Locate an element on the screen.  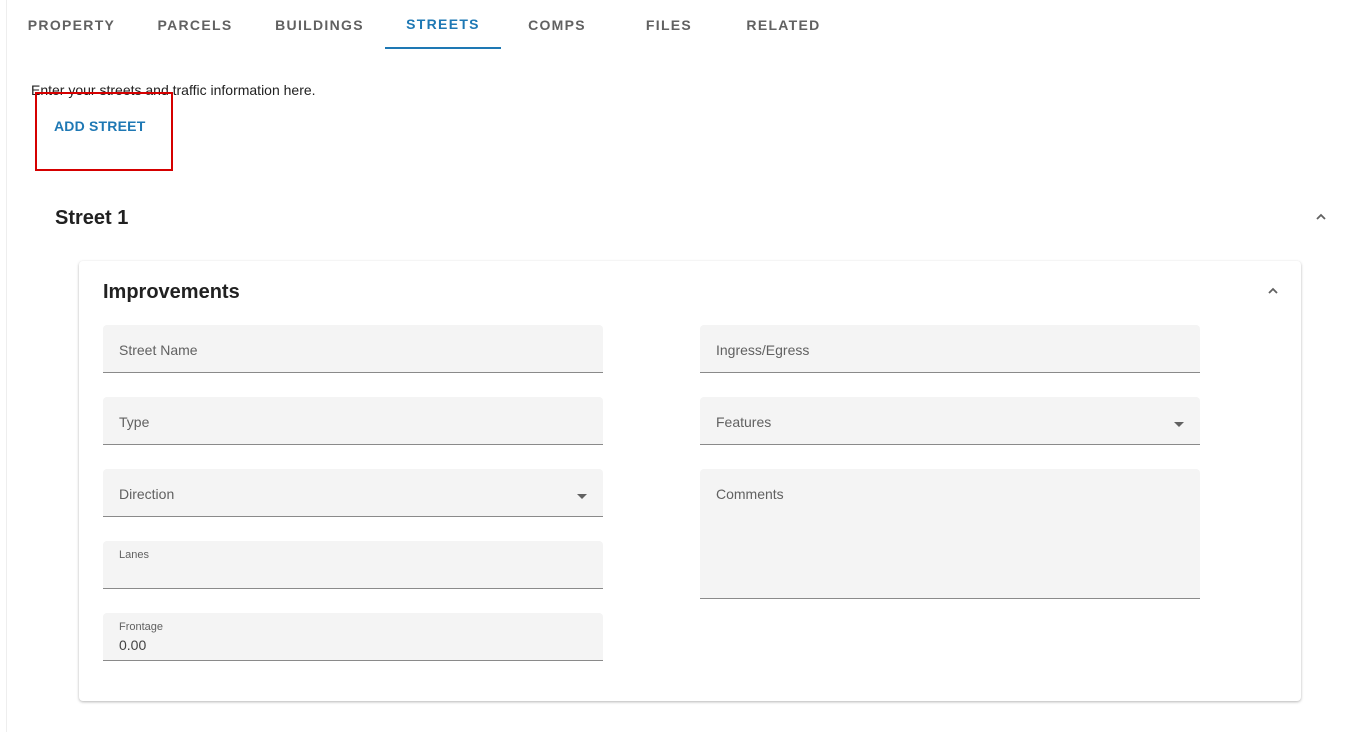
field-label: Comments is located at coordinates (750, 494).